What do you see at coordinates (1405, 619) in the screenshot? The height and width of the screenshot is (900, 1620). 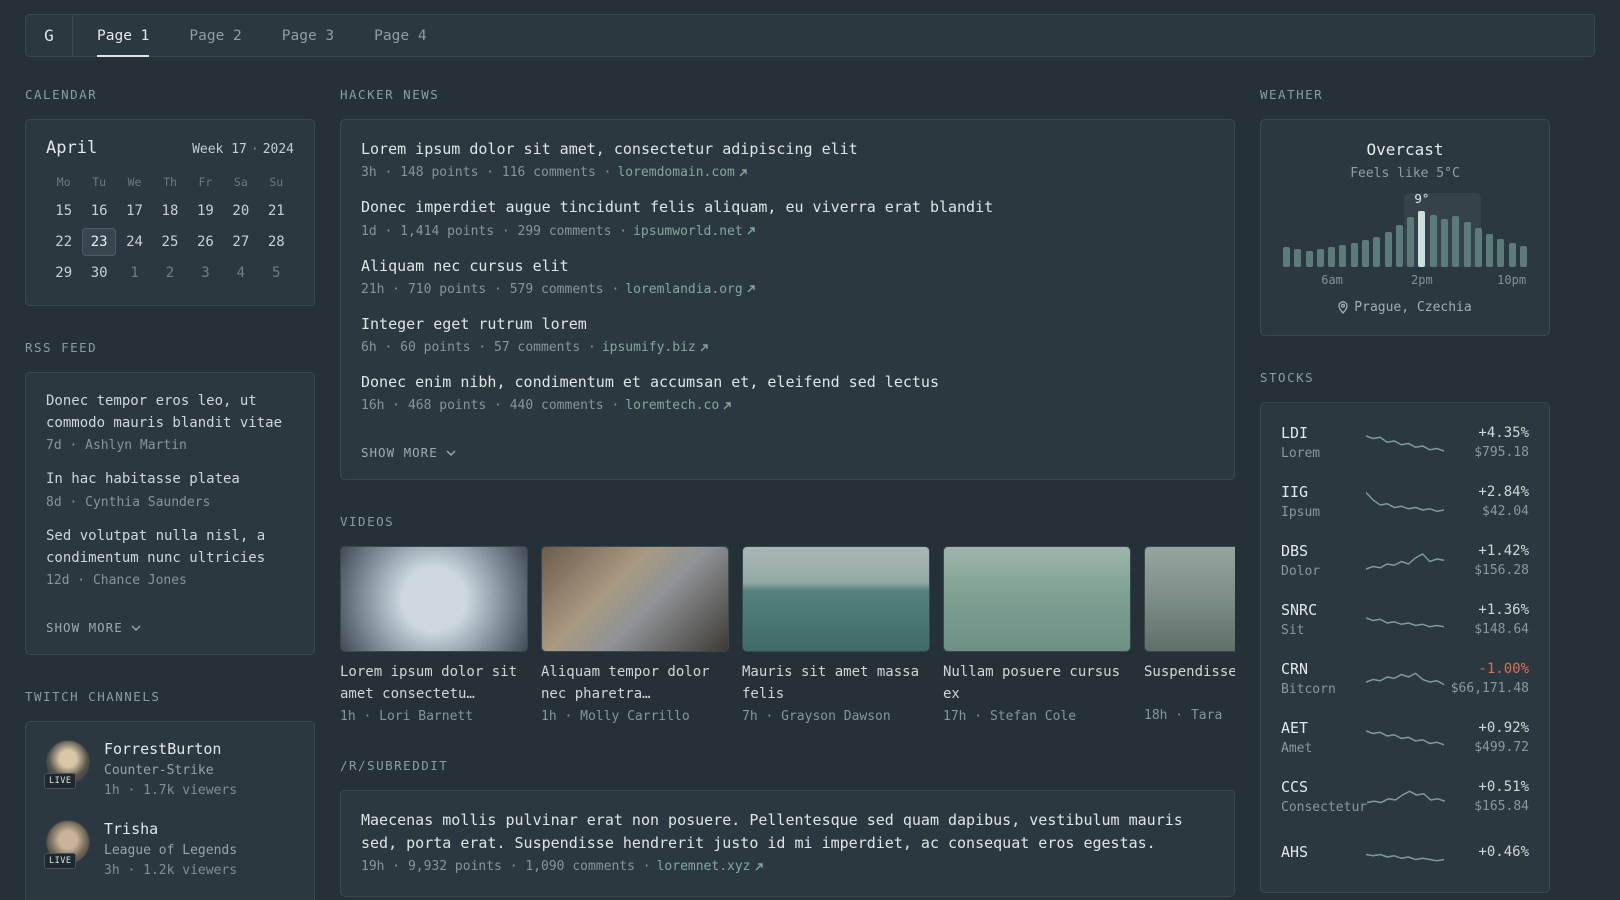 I see `stock-row: SNRC Sit +1.36% $148.64` at bounding box center [1405, 619].